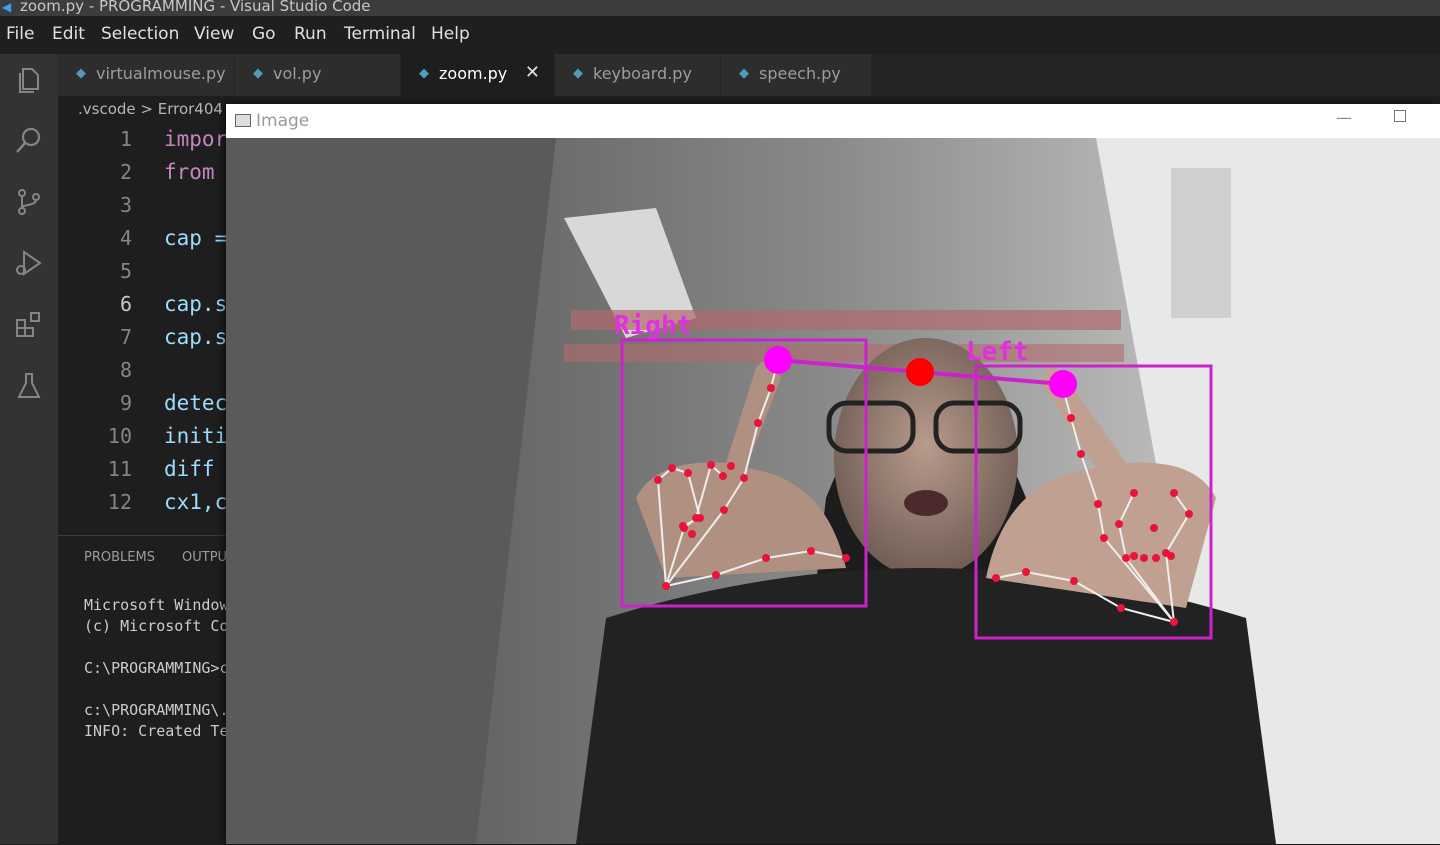  What do you see at coordinates (125, 271) in the screenshot?
I see `line-number: 5` at bounding box center [125, 271].